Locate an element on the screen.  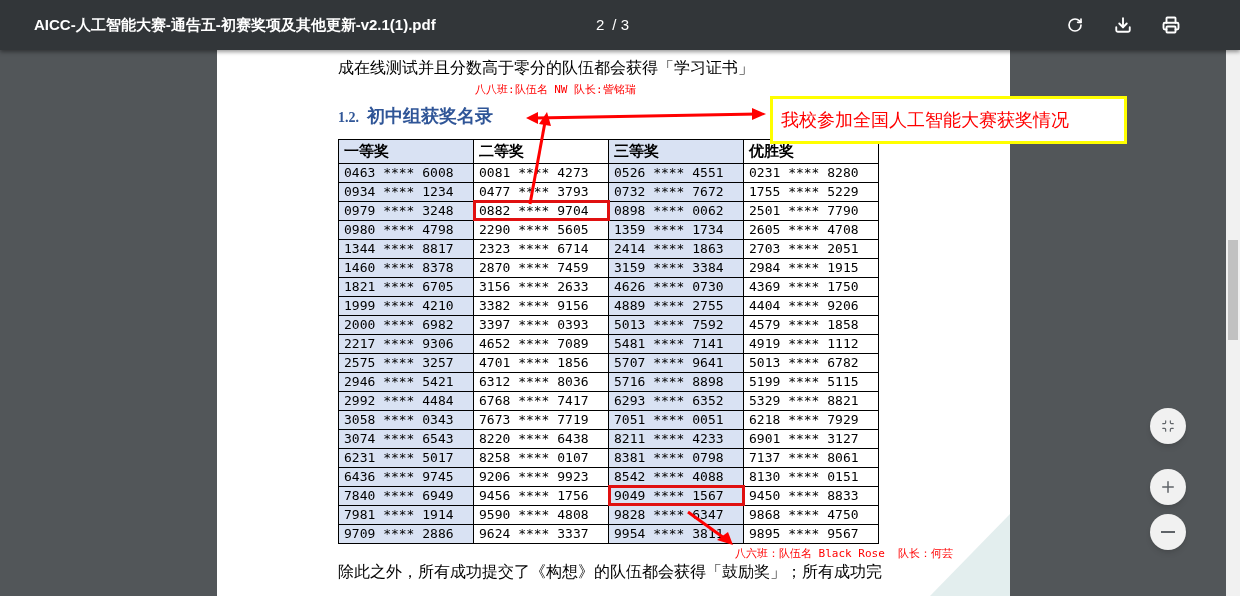
table-cell: 0882 **** 9704 is located at coordinates (541, 210).